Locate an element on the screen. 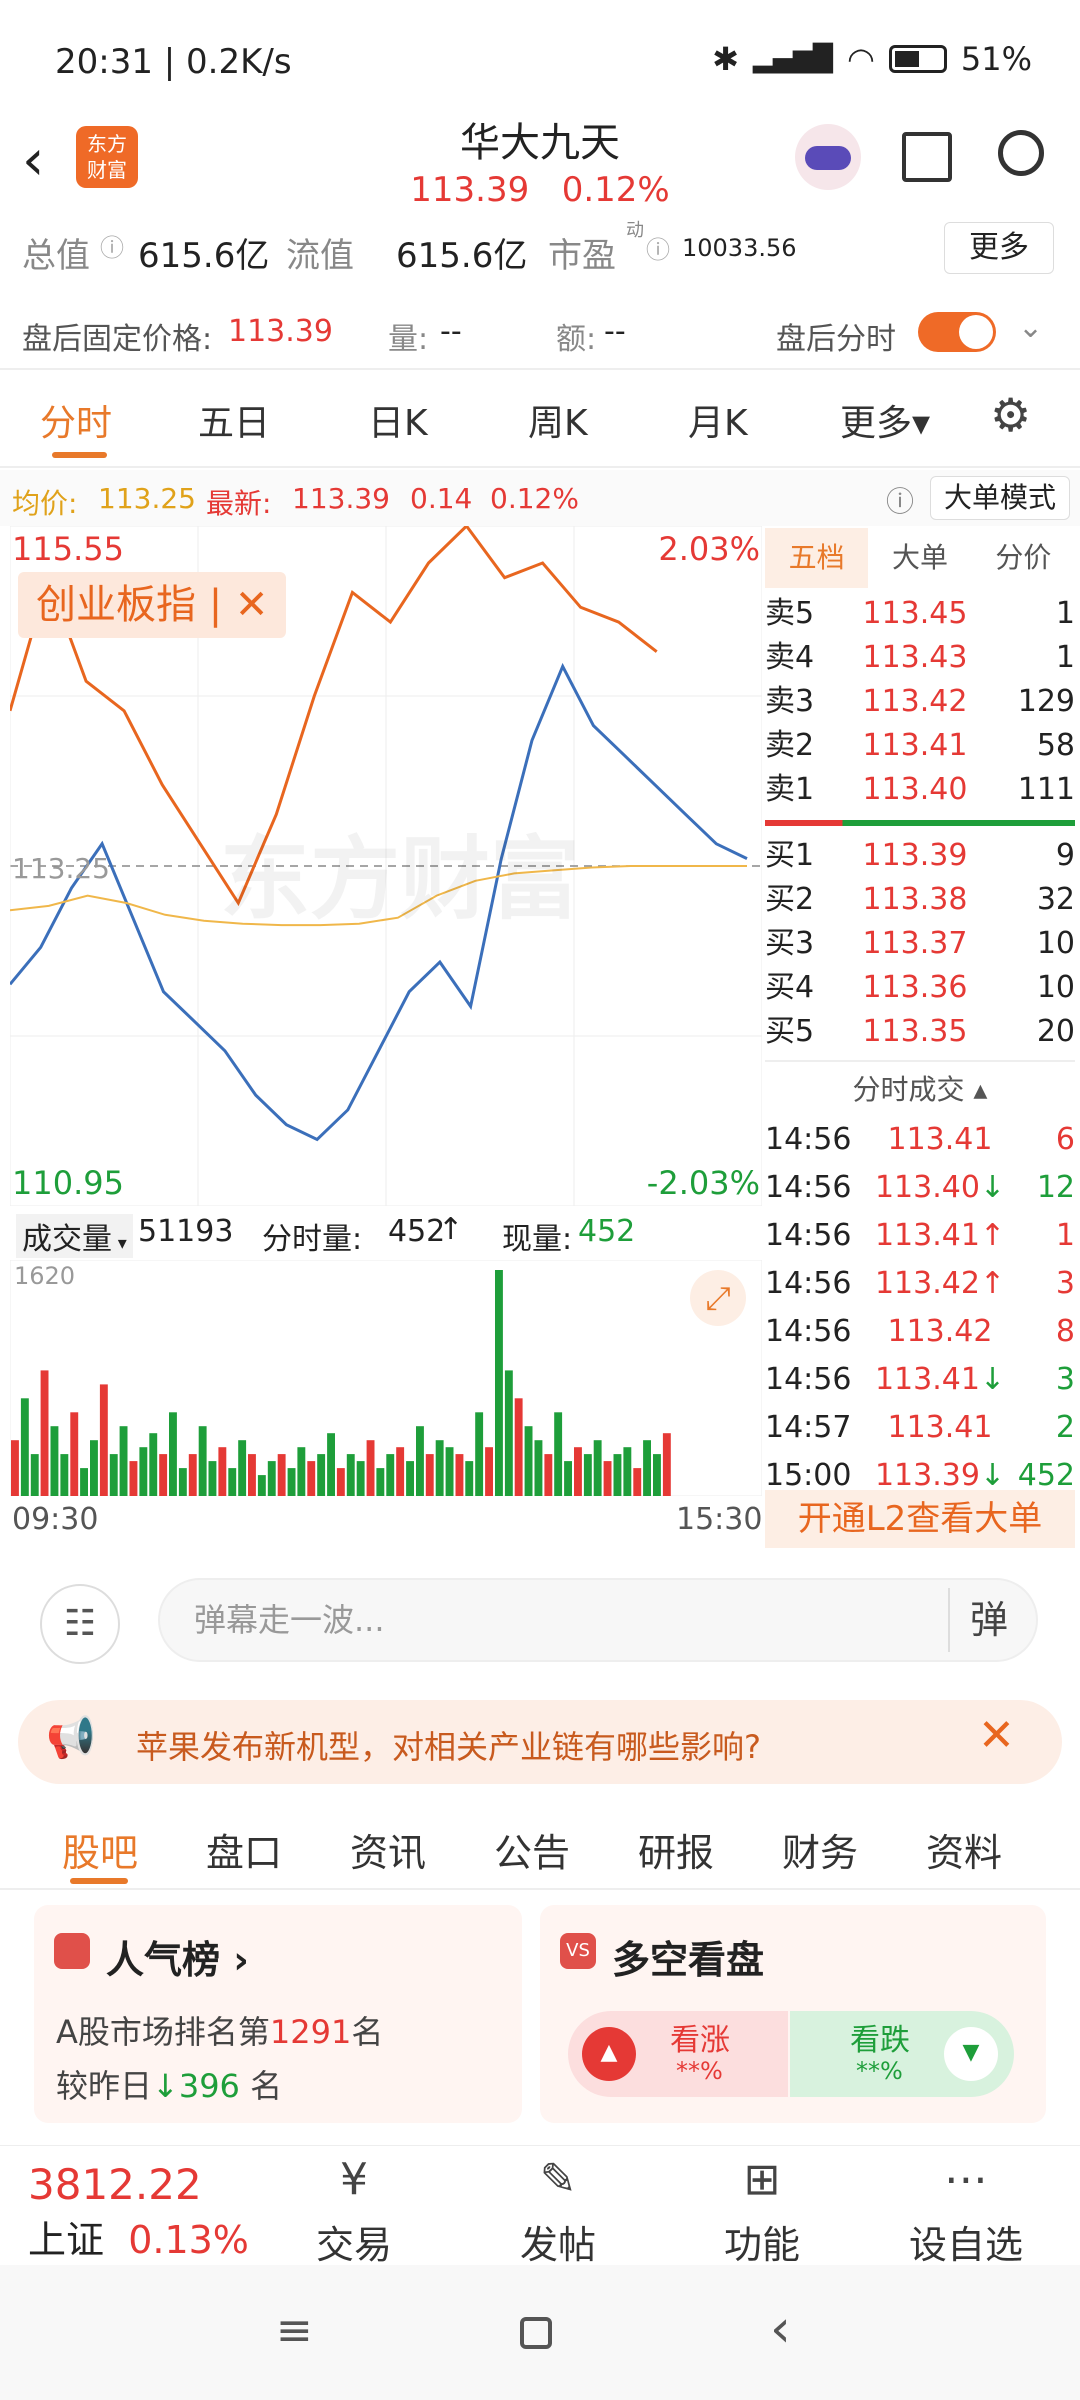  index-ticker: 3812.22 上证 0.13% is located at coordinates (138, 2212).